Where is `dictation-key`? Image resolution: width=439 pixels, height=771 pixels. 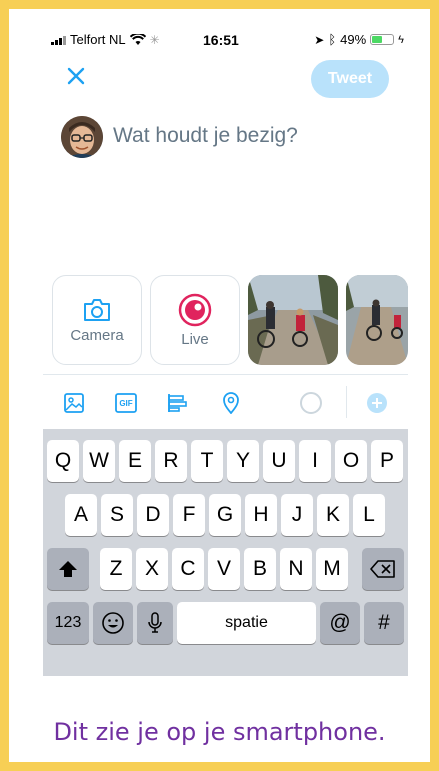 dictation-key is located at coordinates (155, 623).